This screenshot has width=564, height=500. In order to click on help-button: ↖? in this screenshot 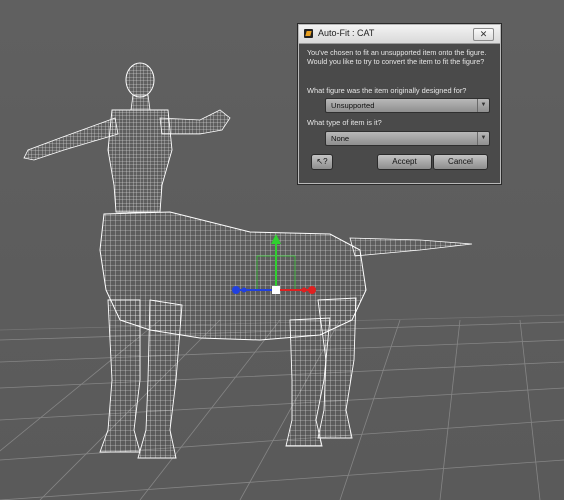, I will do `click(322, 162)`.